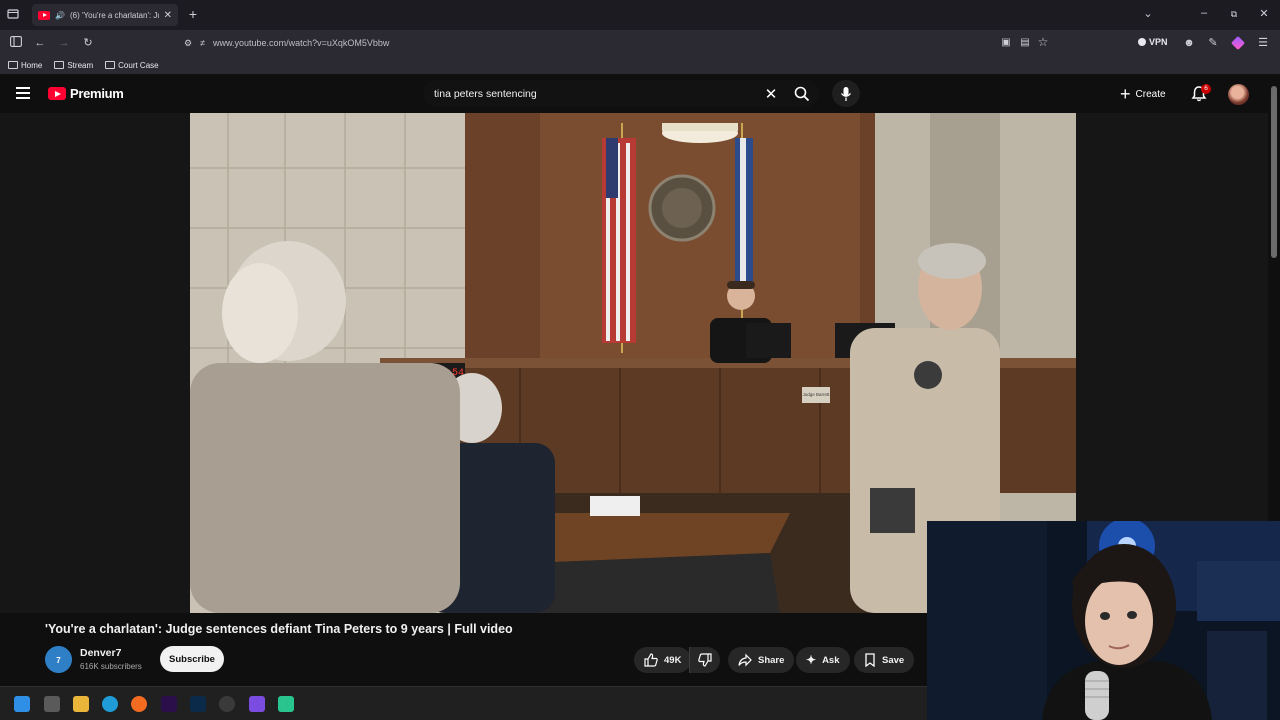  What do you see at coordinates (1043, 42) in the screenshot?
I see `bookmark-star-icon: ☆` at bounding box center [1043, 42].